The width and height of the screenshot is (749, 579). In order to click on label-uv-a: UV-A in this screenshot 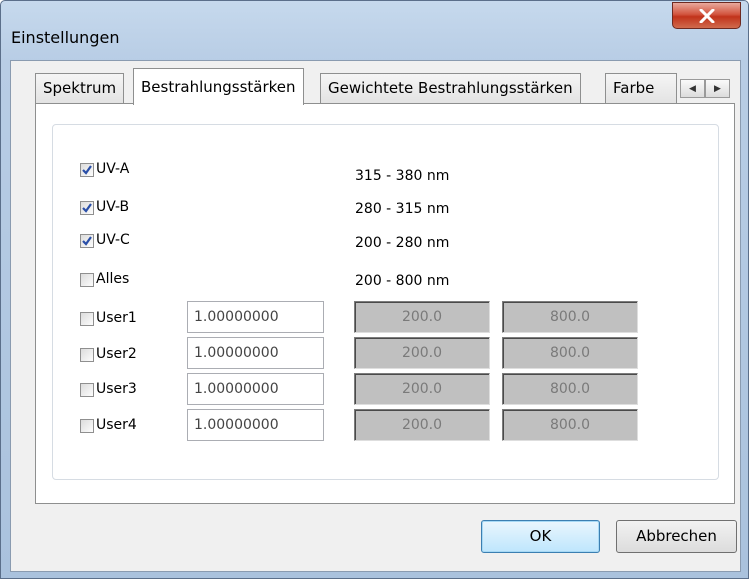, I will do `click(113, 169)`.